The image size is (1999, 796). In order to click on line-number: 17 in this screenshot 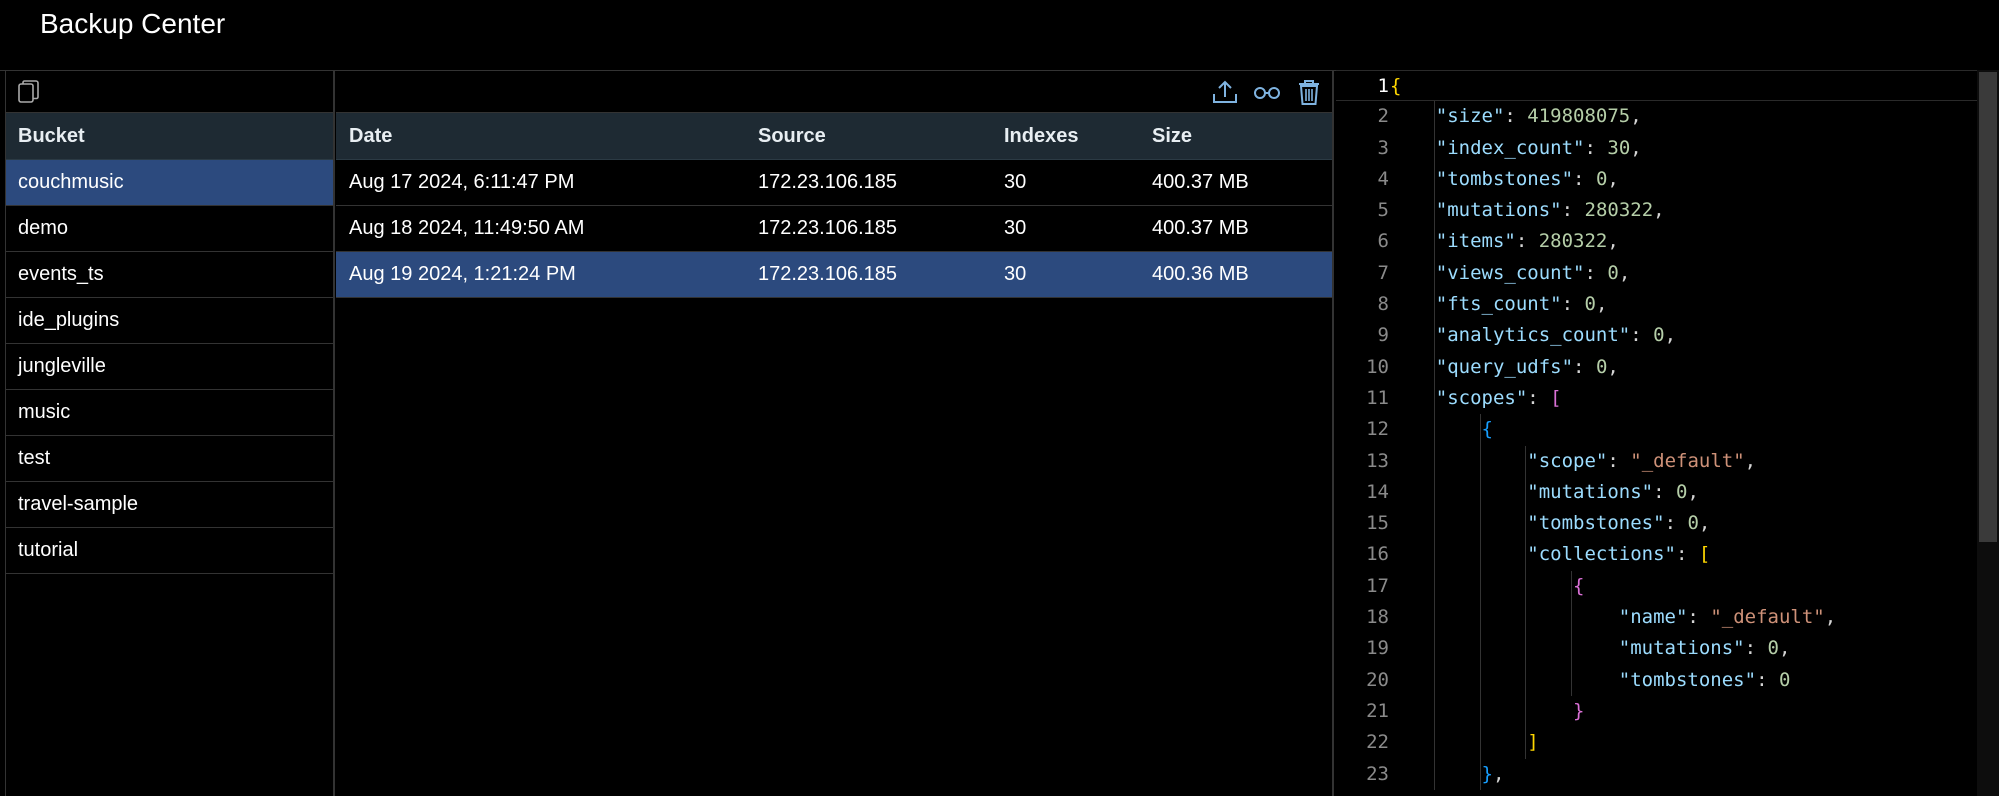, I will do `click(1377, 585)`.